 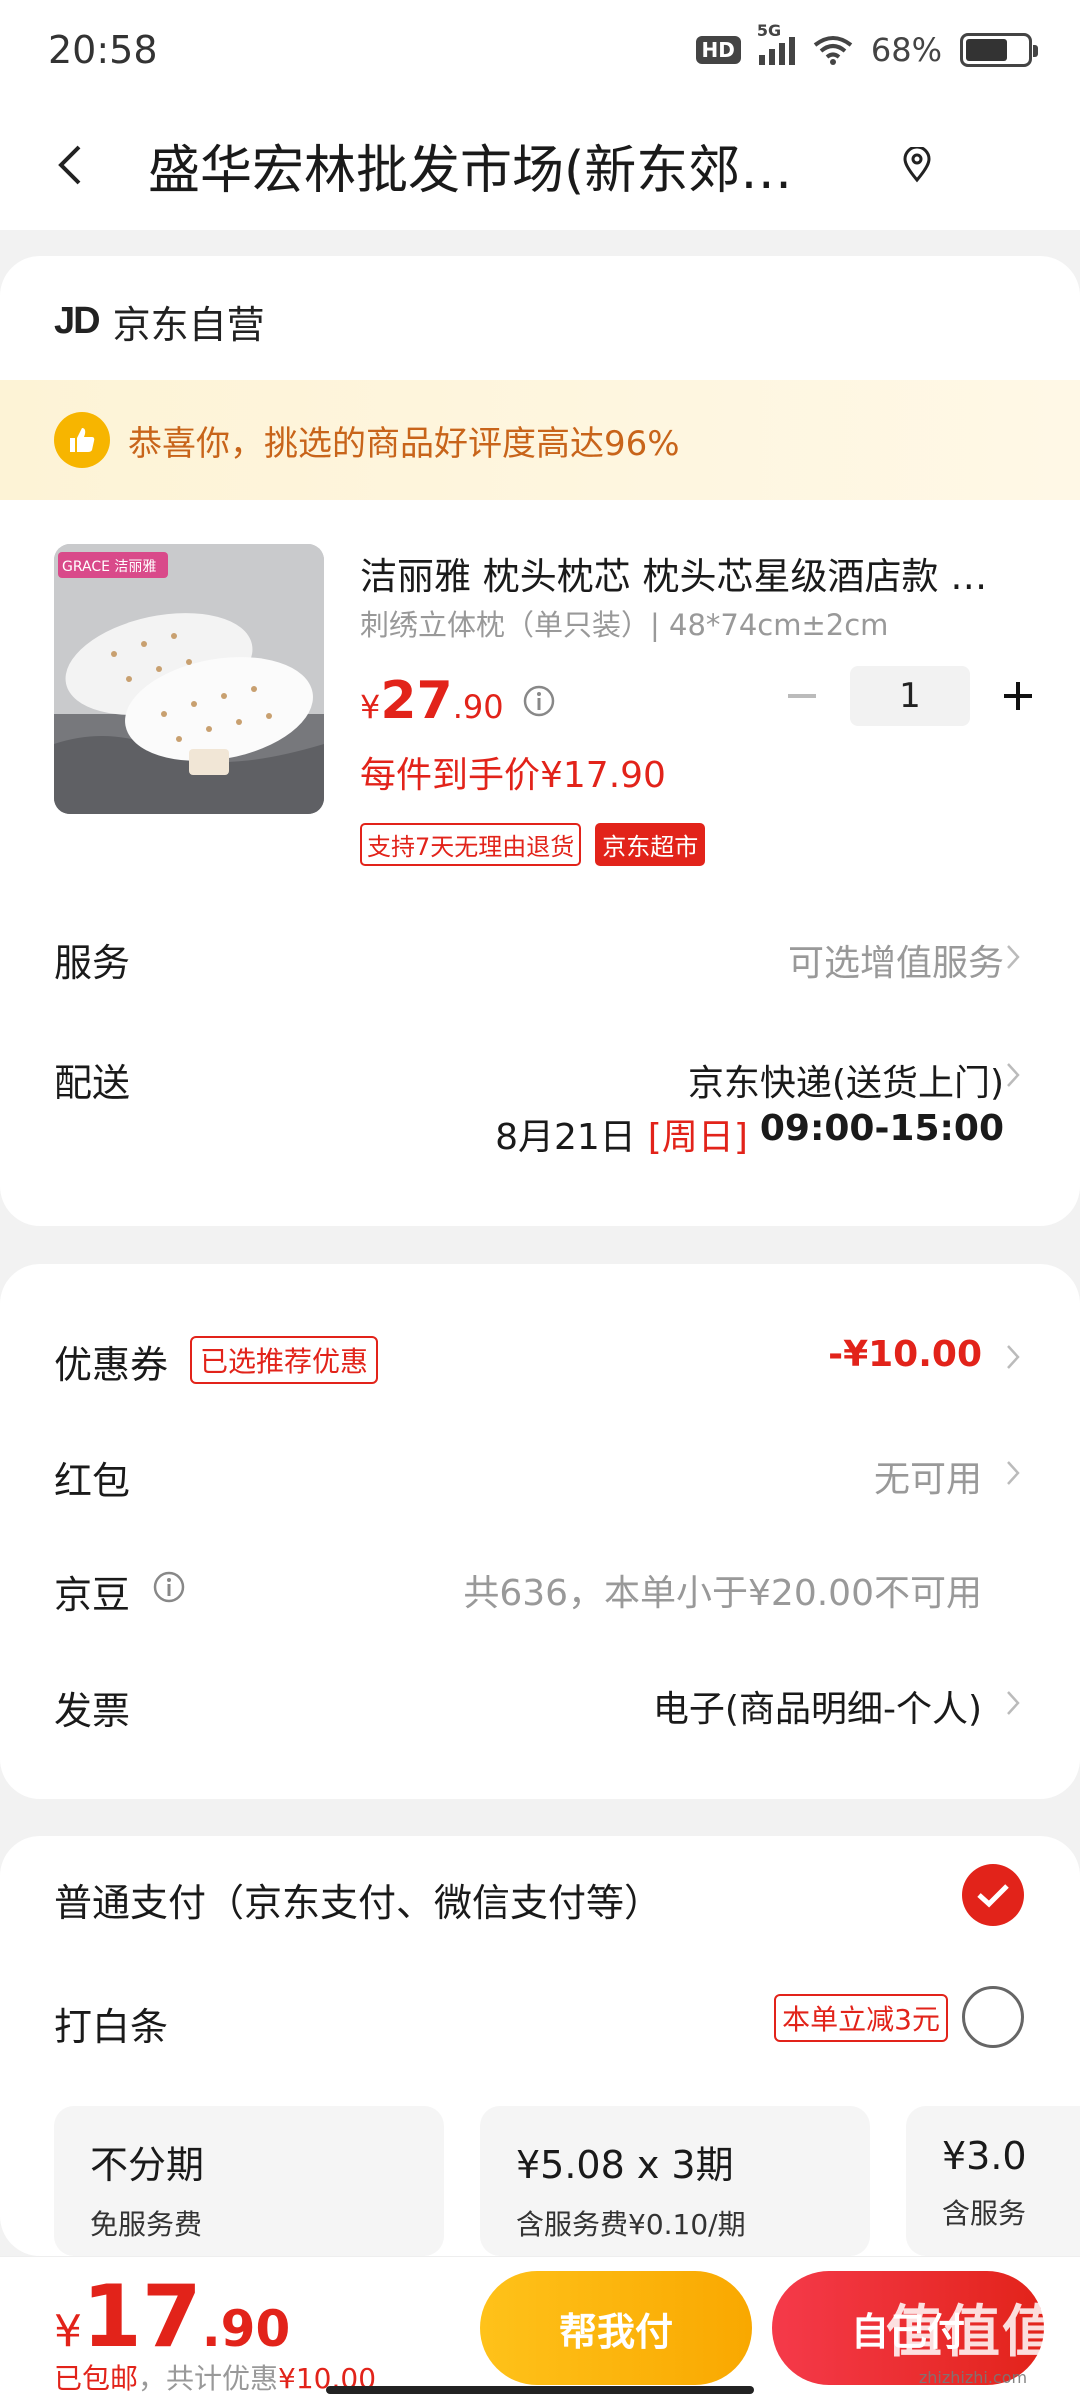 I want to click on total-price: ¥ 17 .90, so click(x=172, y=2317).